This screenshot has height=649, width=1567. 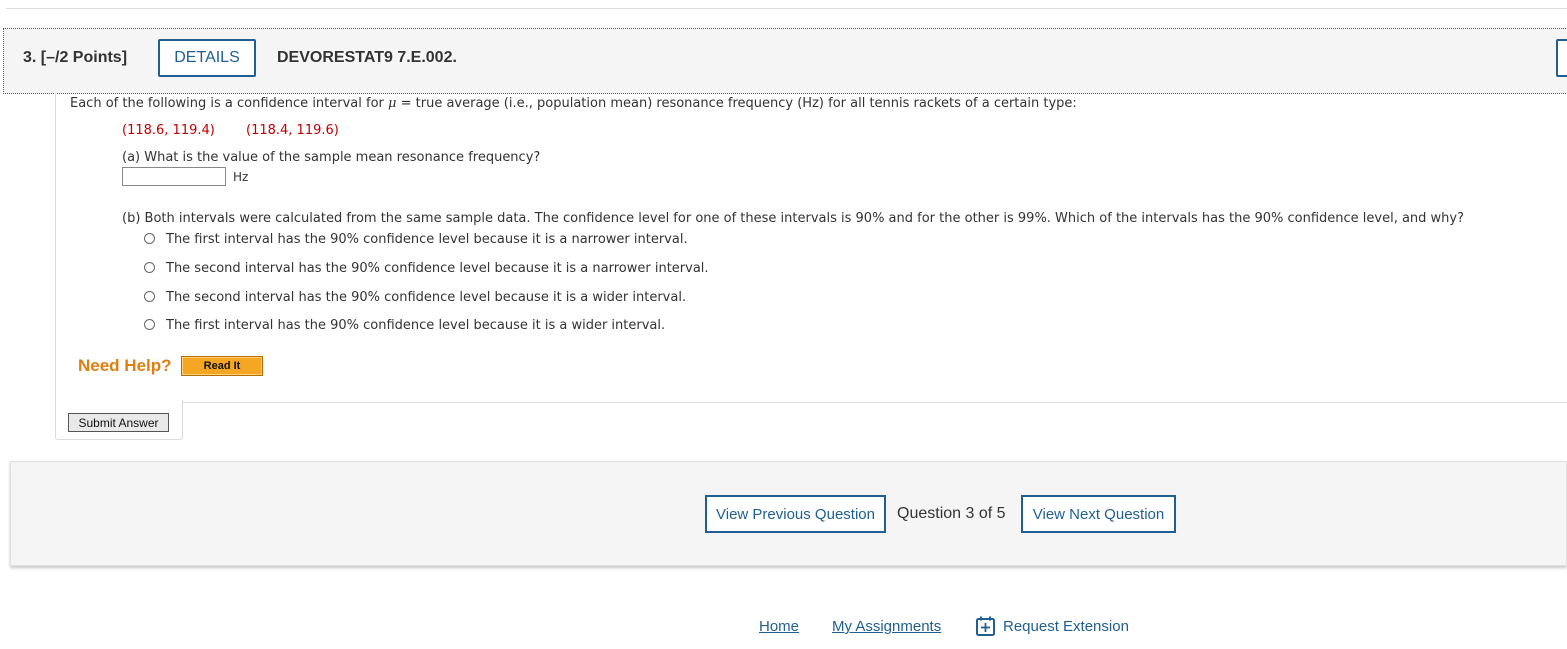 What do you see at coordinates (149, 296) in the screenshot?
I see `option-3-radio` at bounding box center [149, 296].